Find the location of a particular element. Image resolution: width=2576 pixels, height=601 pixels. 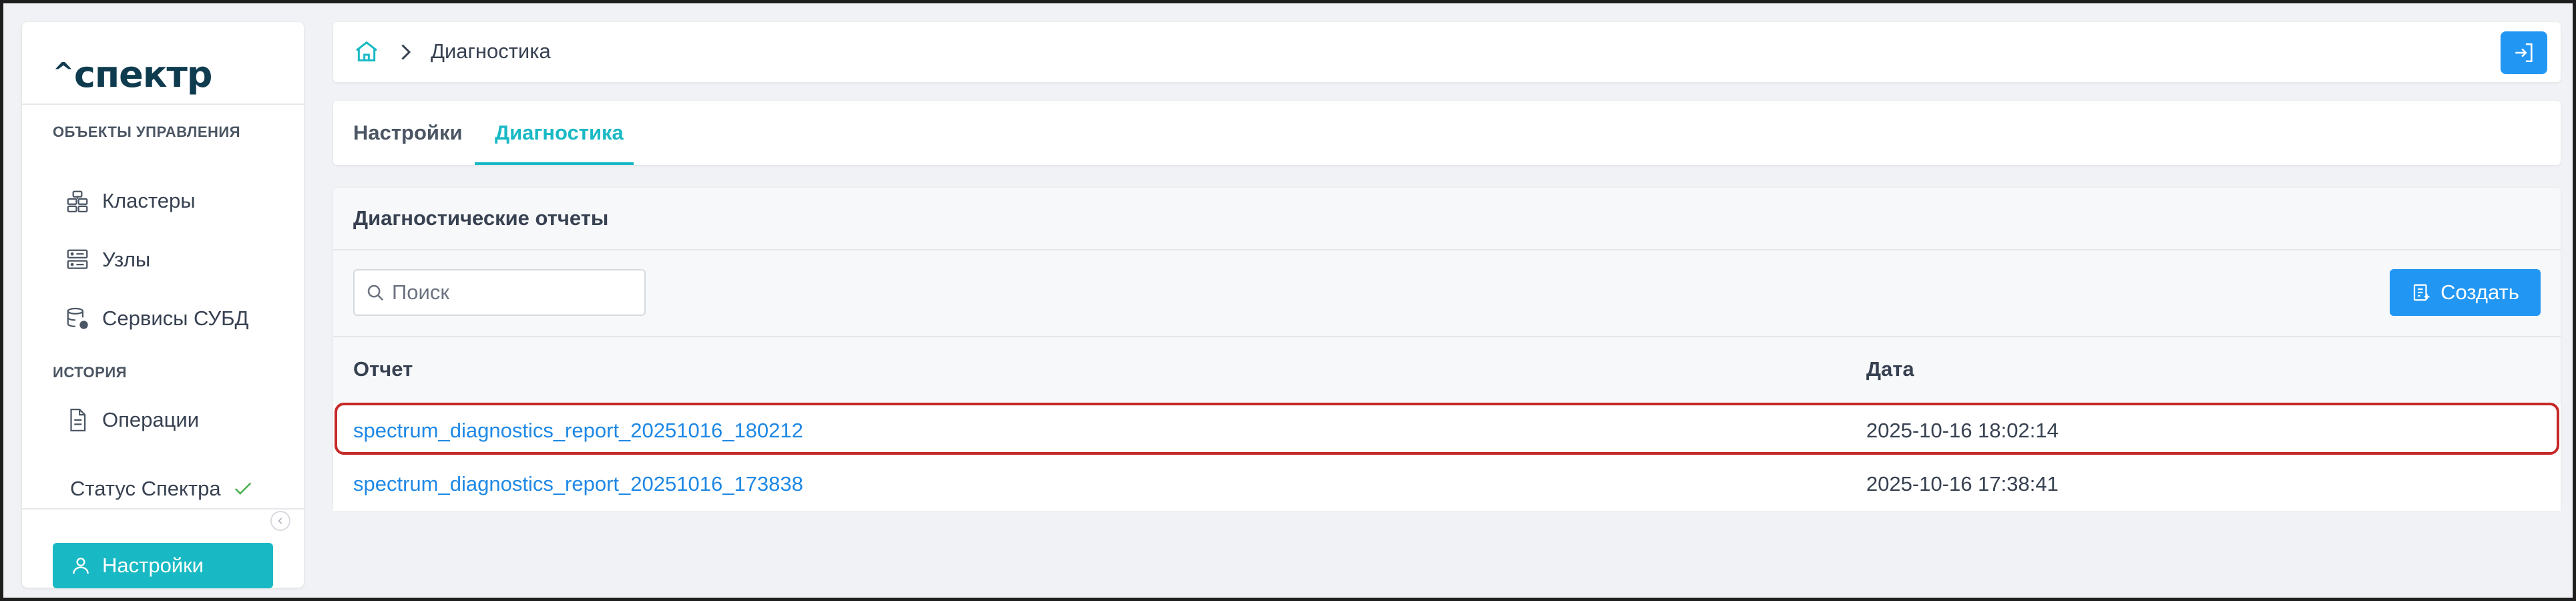

document-icon is located at coordinates (78, 420).